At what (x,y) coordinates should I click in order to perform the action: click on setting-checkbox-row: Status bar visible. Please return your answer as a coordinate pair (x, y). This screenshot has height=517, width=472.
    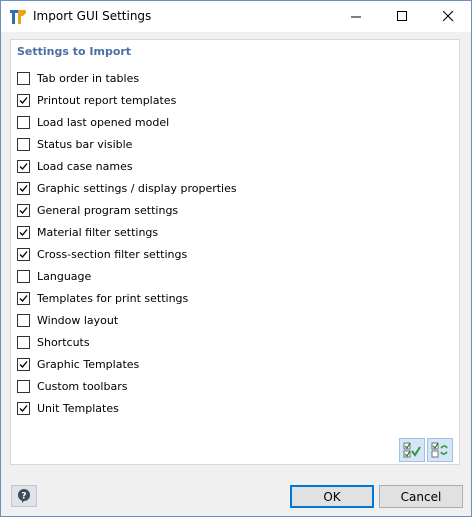
    Looking at the image, I should click on (74, 144).